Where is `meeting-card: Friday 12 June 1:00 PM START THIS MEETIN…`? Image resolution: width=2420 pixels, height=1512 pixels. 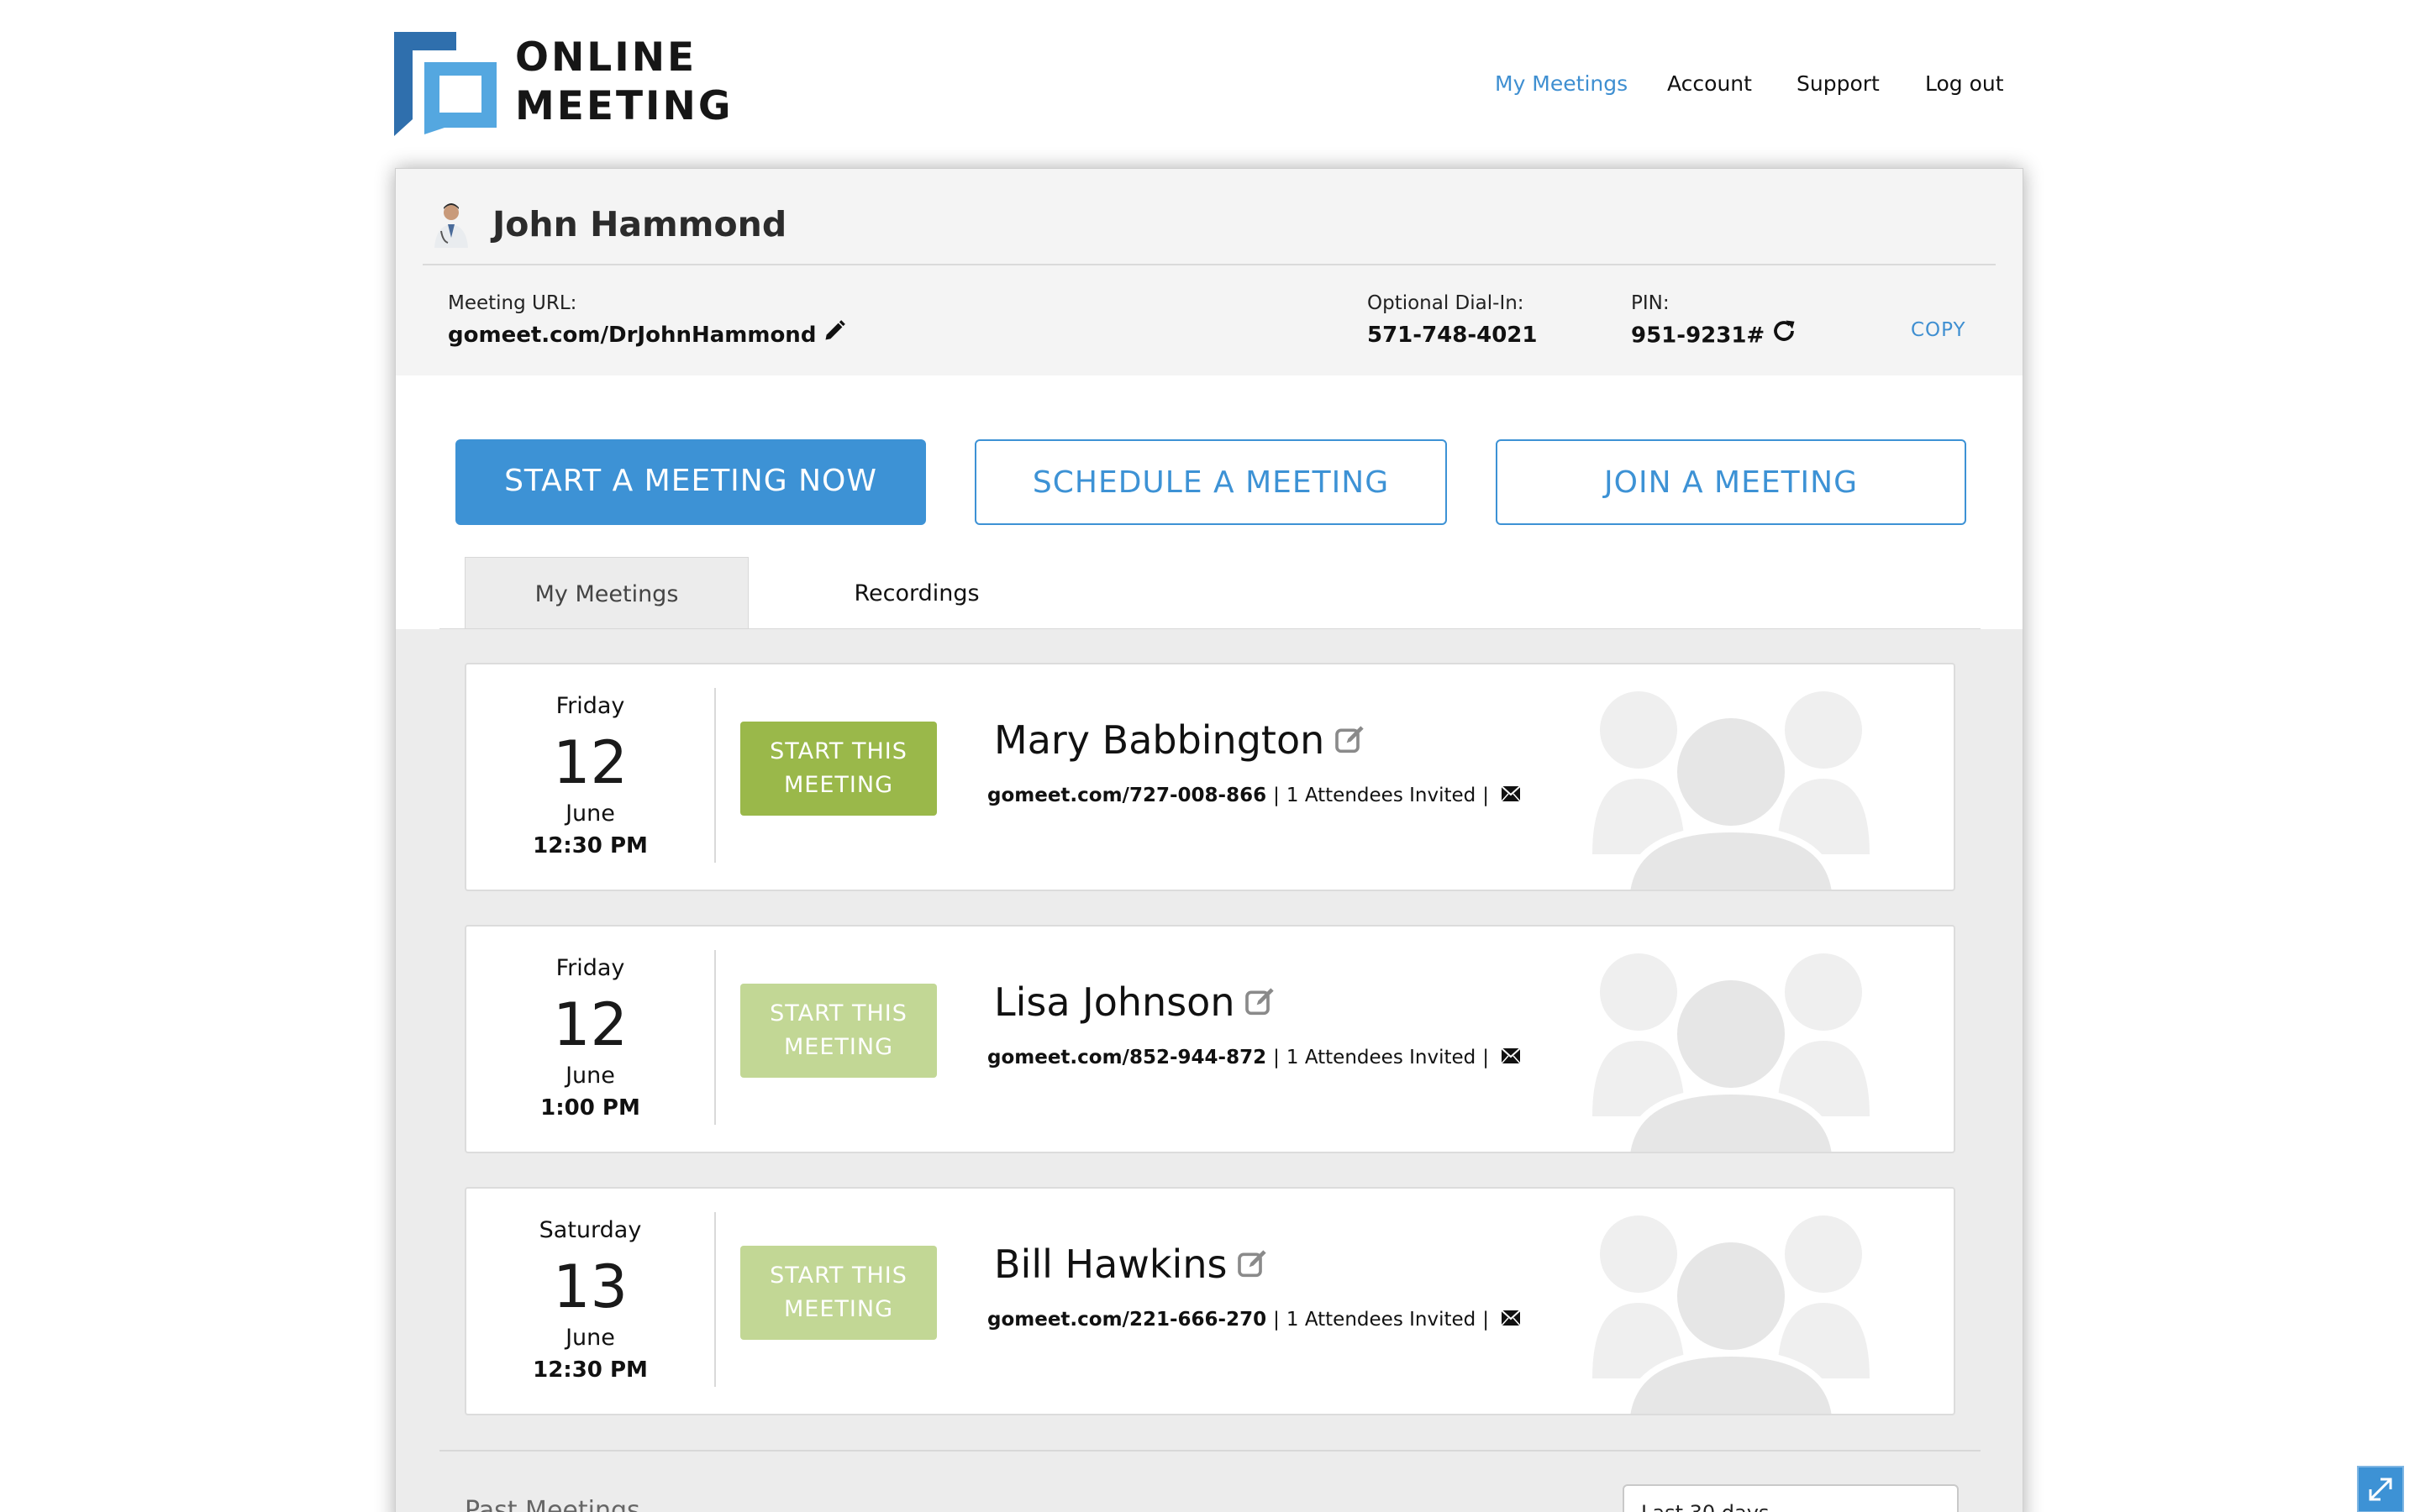 meeting-card: Friday 12 June 1:00 PM START THIS MEETIN… is located at coordinates (1210, 1039).